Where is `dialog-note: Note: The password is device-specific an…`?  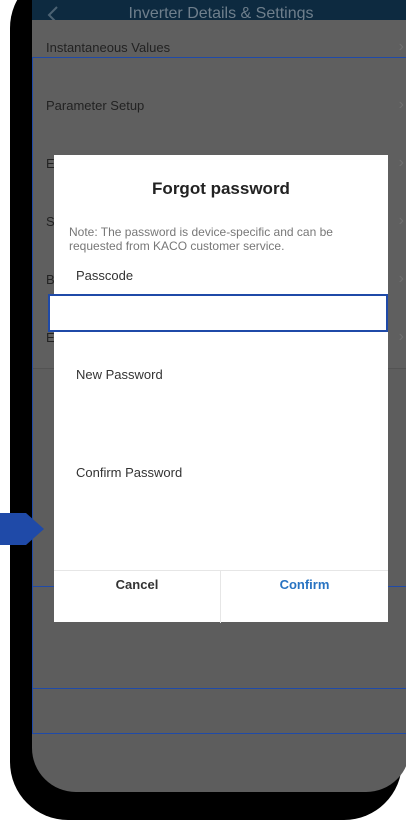 dialog-note: Note: The password is device-specific an… is located at coordinates (201, 239).